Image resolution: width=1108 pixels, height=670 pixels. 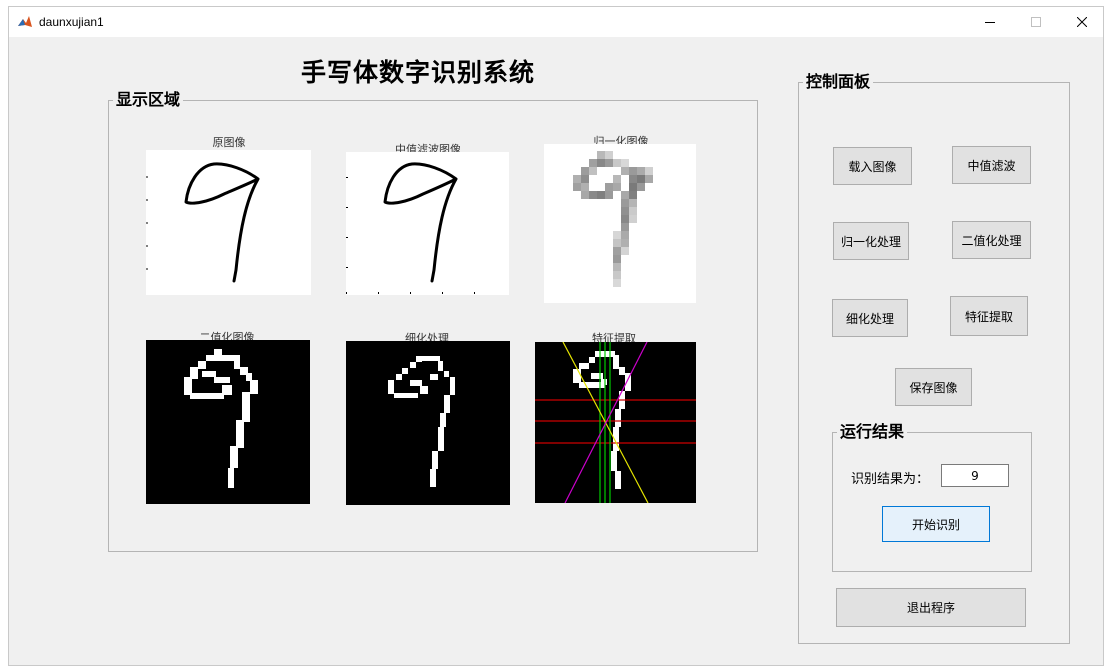 I want to click on normalize-button: 归一化处理, so click(x=871, y=241).